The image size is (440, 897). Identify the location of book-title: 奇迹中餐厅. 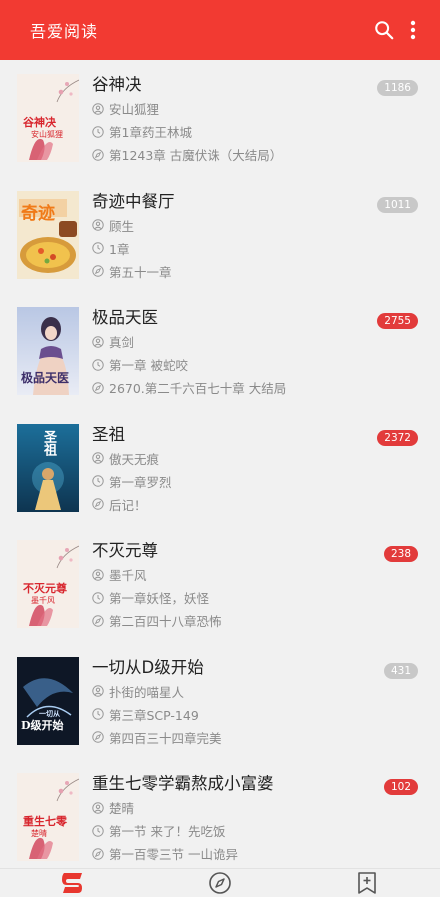
(133, 201).